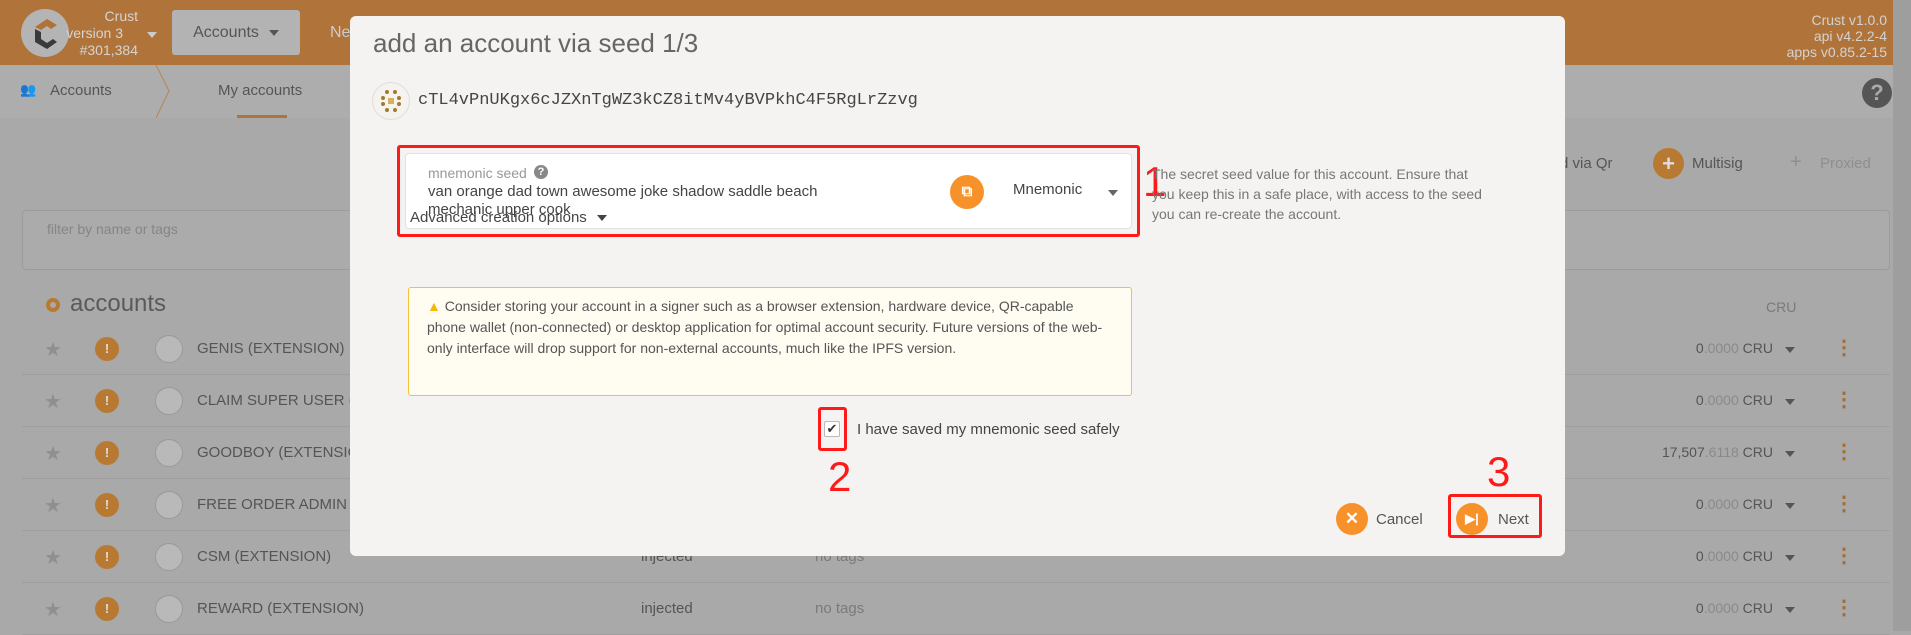  What do you see at coordinates (436, 306) in the screenshot?
I see `warning-icon: ▲` at bounding box center [436, 306].